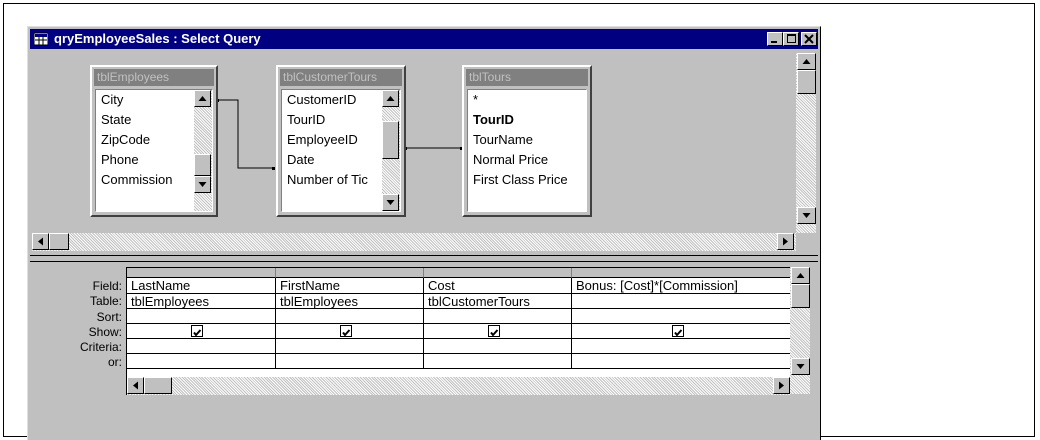 This screenshot has height=440, width=1040. Describe the element at coordinates (498, 301) in the screenshot. I see `grid-cell-table: tblCustomerTours` at that location.